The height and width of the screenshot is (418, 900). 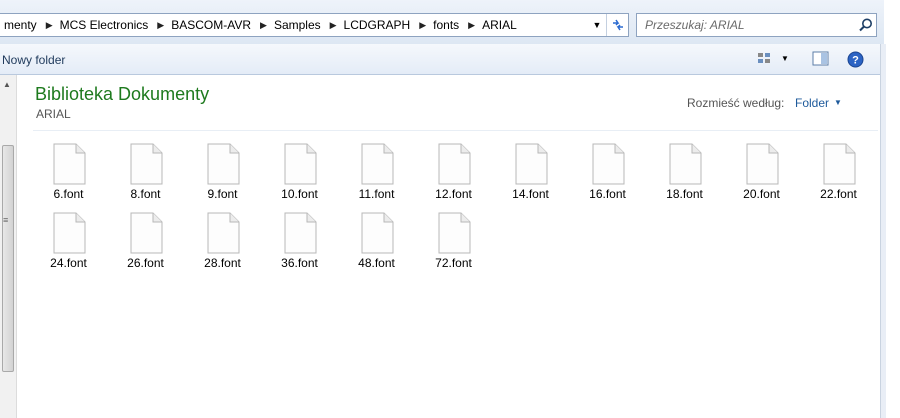 I want to click on file-name: 9.font, so click(x=222, y=194).